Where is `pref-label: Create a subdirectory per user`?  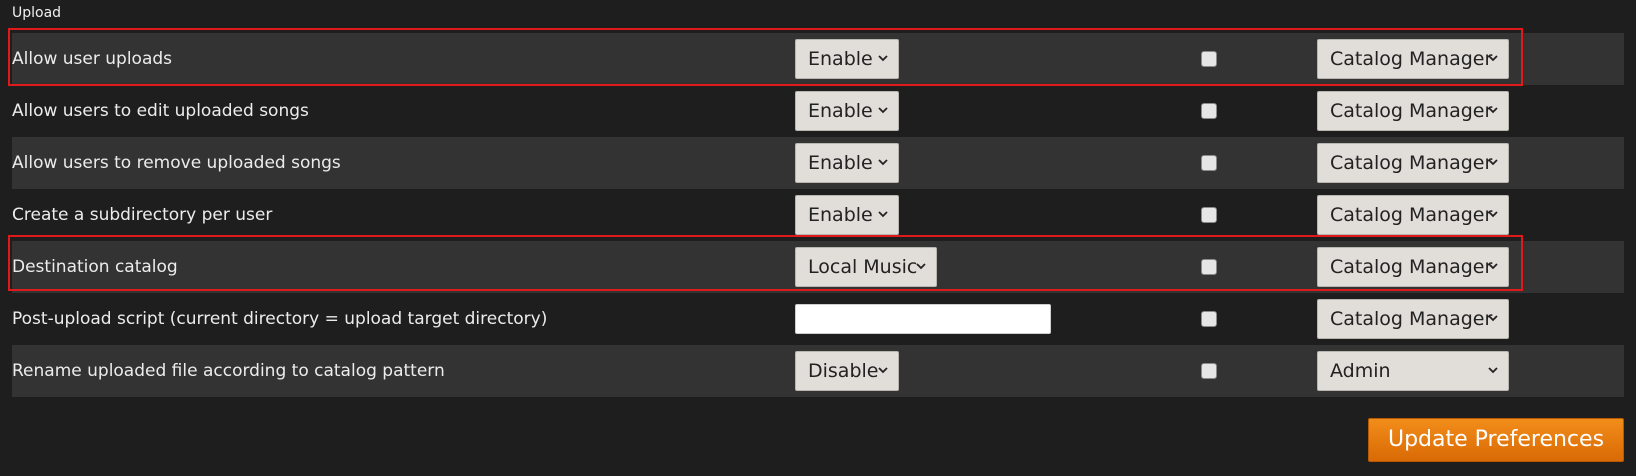
pref-label: Create a subdirectory per user is located at coordinates (142, 215).